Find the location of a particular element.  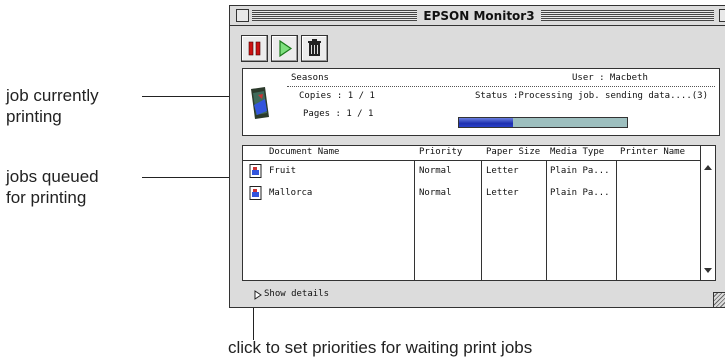

column-header-paper-size: Paper Size is located at coordinates (513, 152).